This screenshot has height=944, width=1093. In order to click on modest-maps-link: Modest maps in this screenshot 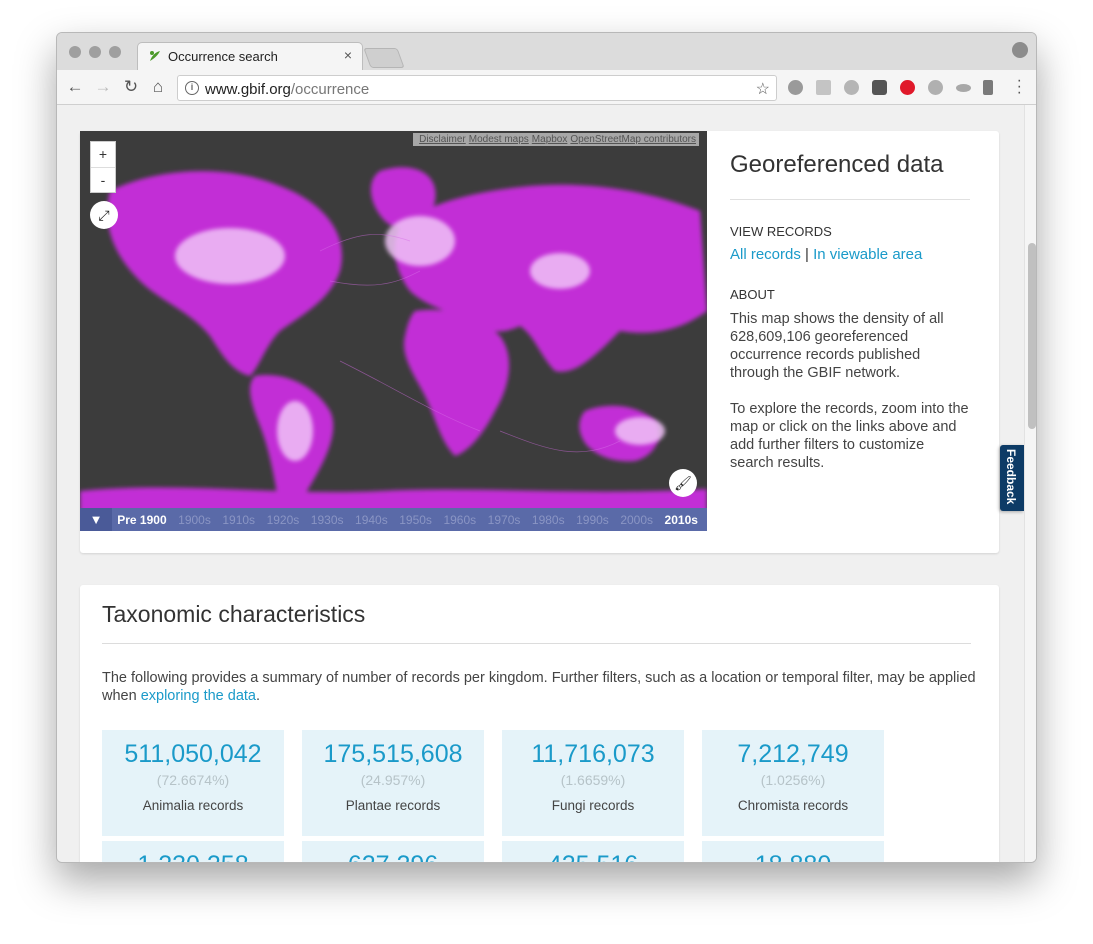, I will do `click(499, 139)`.